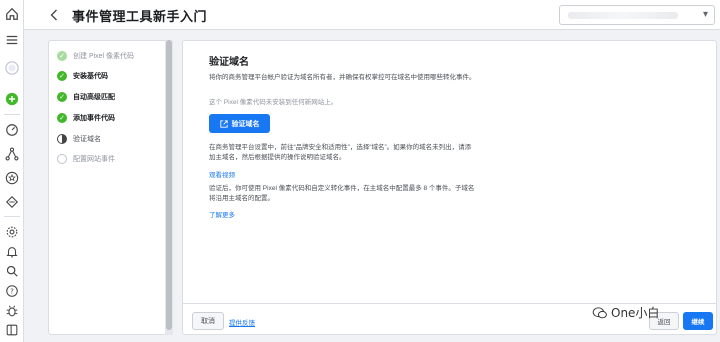 The width and height of the screenshot is (720, 342). I want to click on half-circle-icon, so click(62, 139).